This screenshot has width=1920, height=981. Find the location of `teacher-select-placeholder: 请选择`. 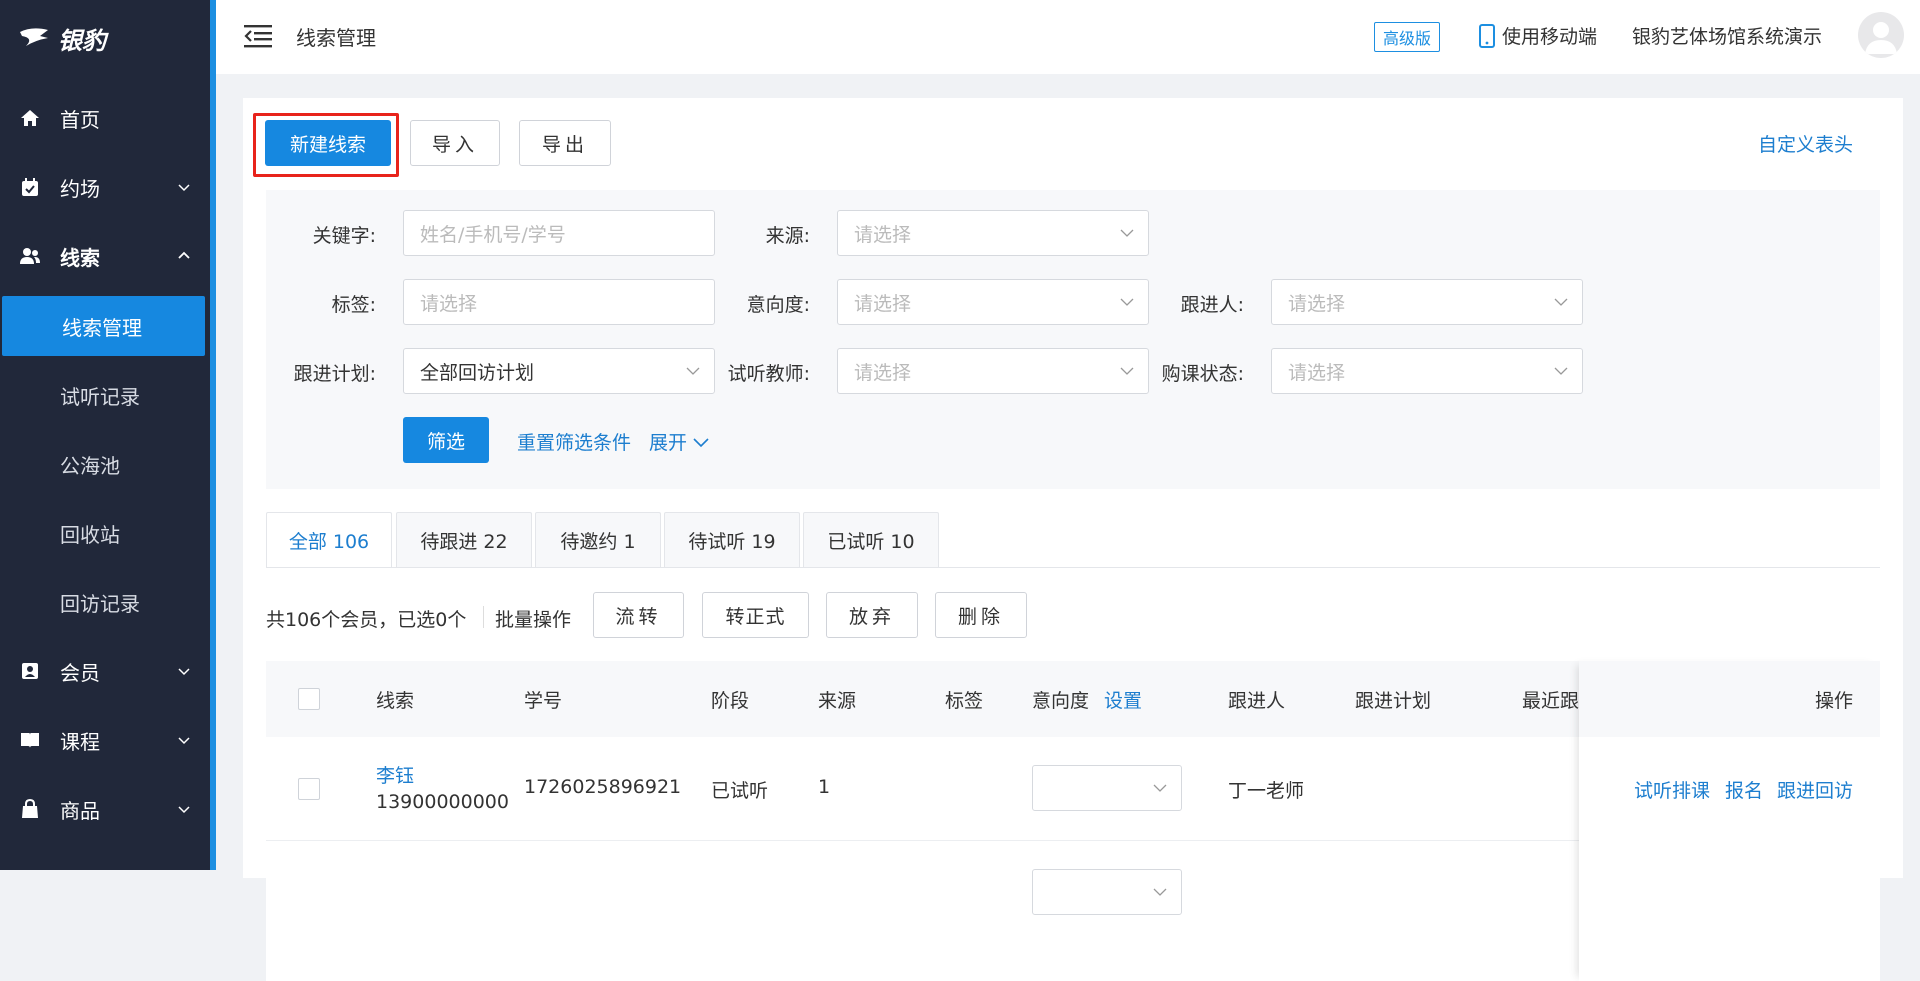

teacher-select-placeholder: 请选择 is located at coordinates (883, 372).